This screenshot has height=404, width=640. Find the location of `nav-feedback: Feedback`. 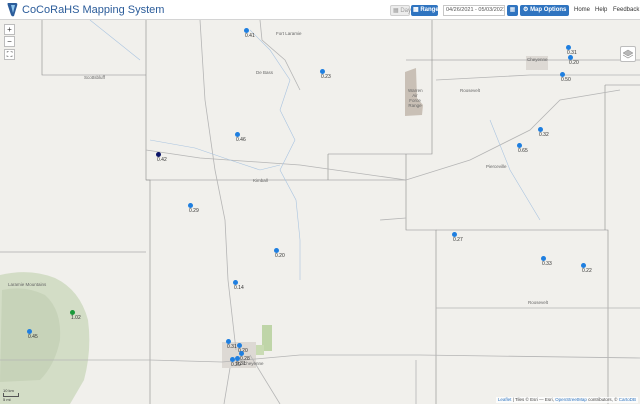

nav-feedback: Feedback is located at coordinates (626, 10).